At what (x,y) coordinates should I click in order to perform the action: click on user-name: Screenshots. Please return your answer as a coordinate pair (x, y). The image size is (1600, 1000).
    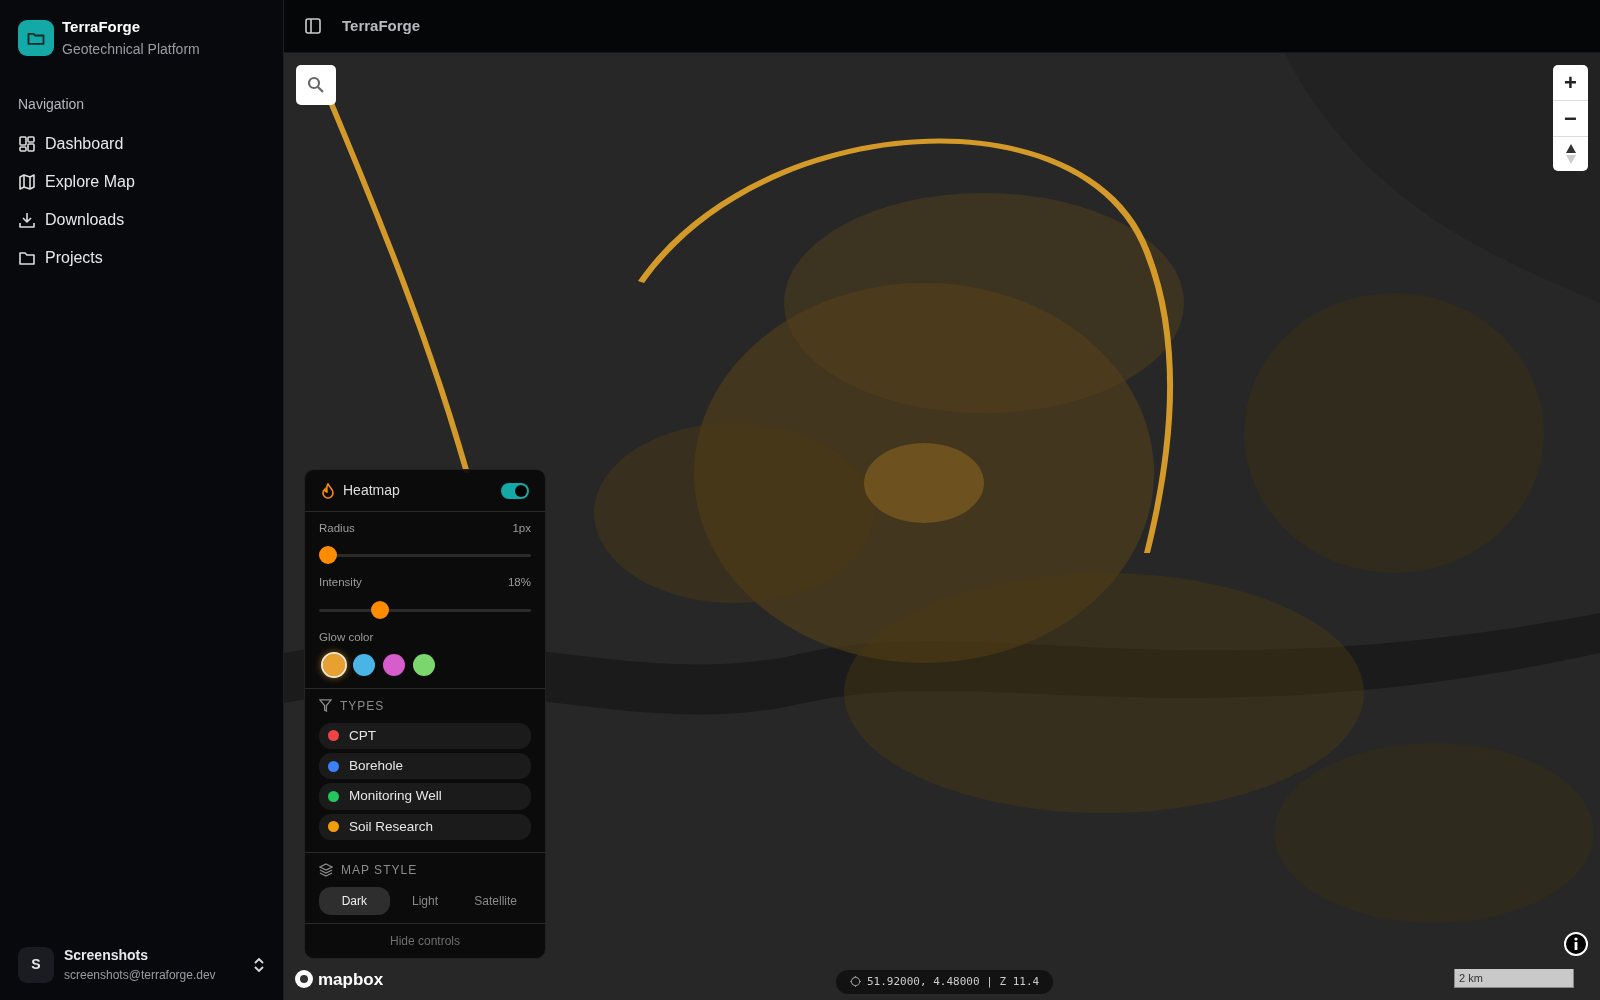
    Looking at the image, I should click on (107, 955).